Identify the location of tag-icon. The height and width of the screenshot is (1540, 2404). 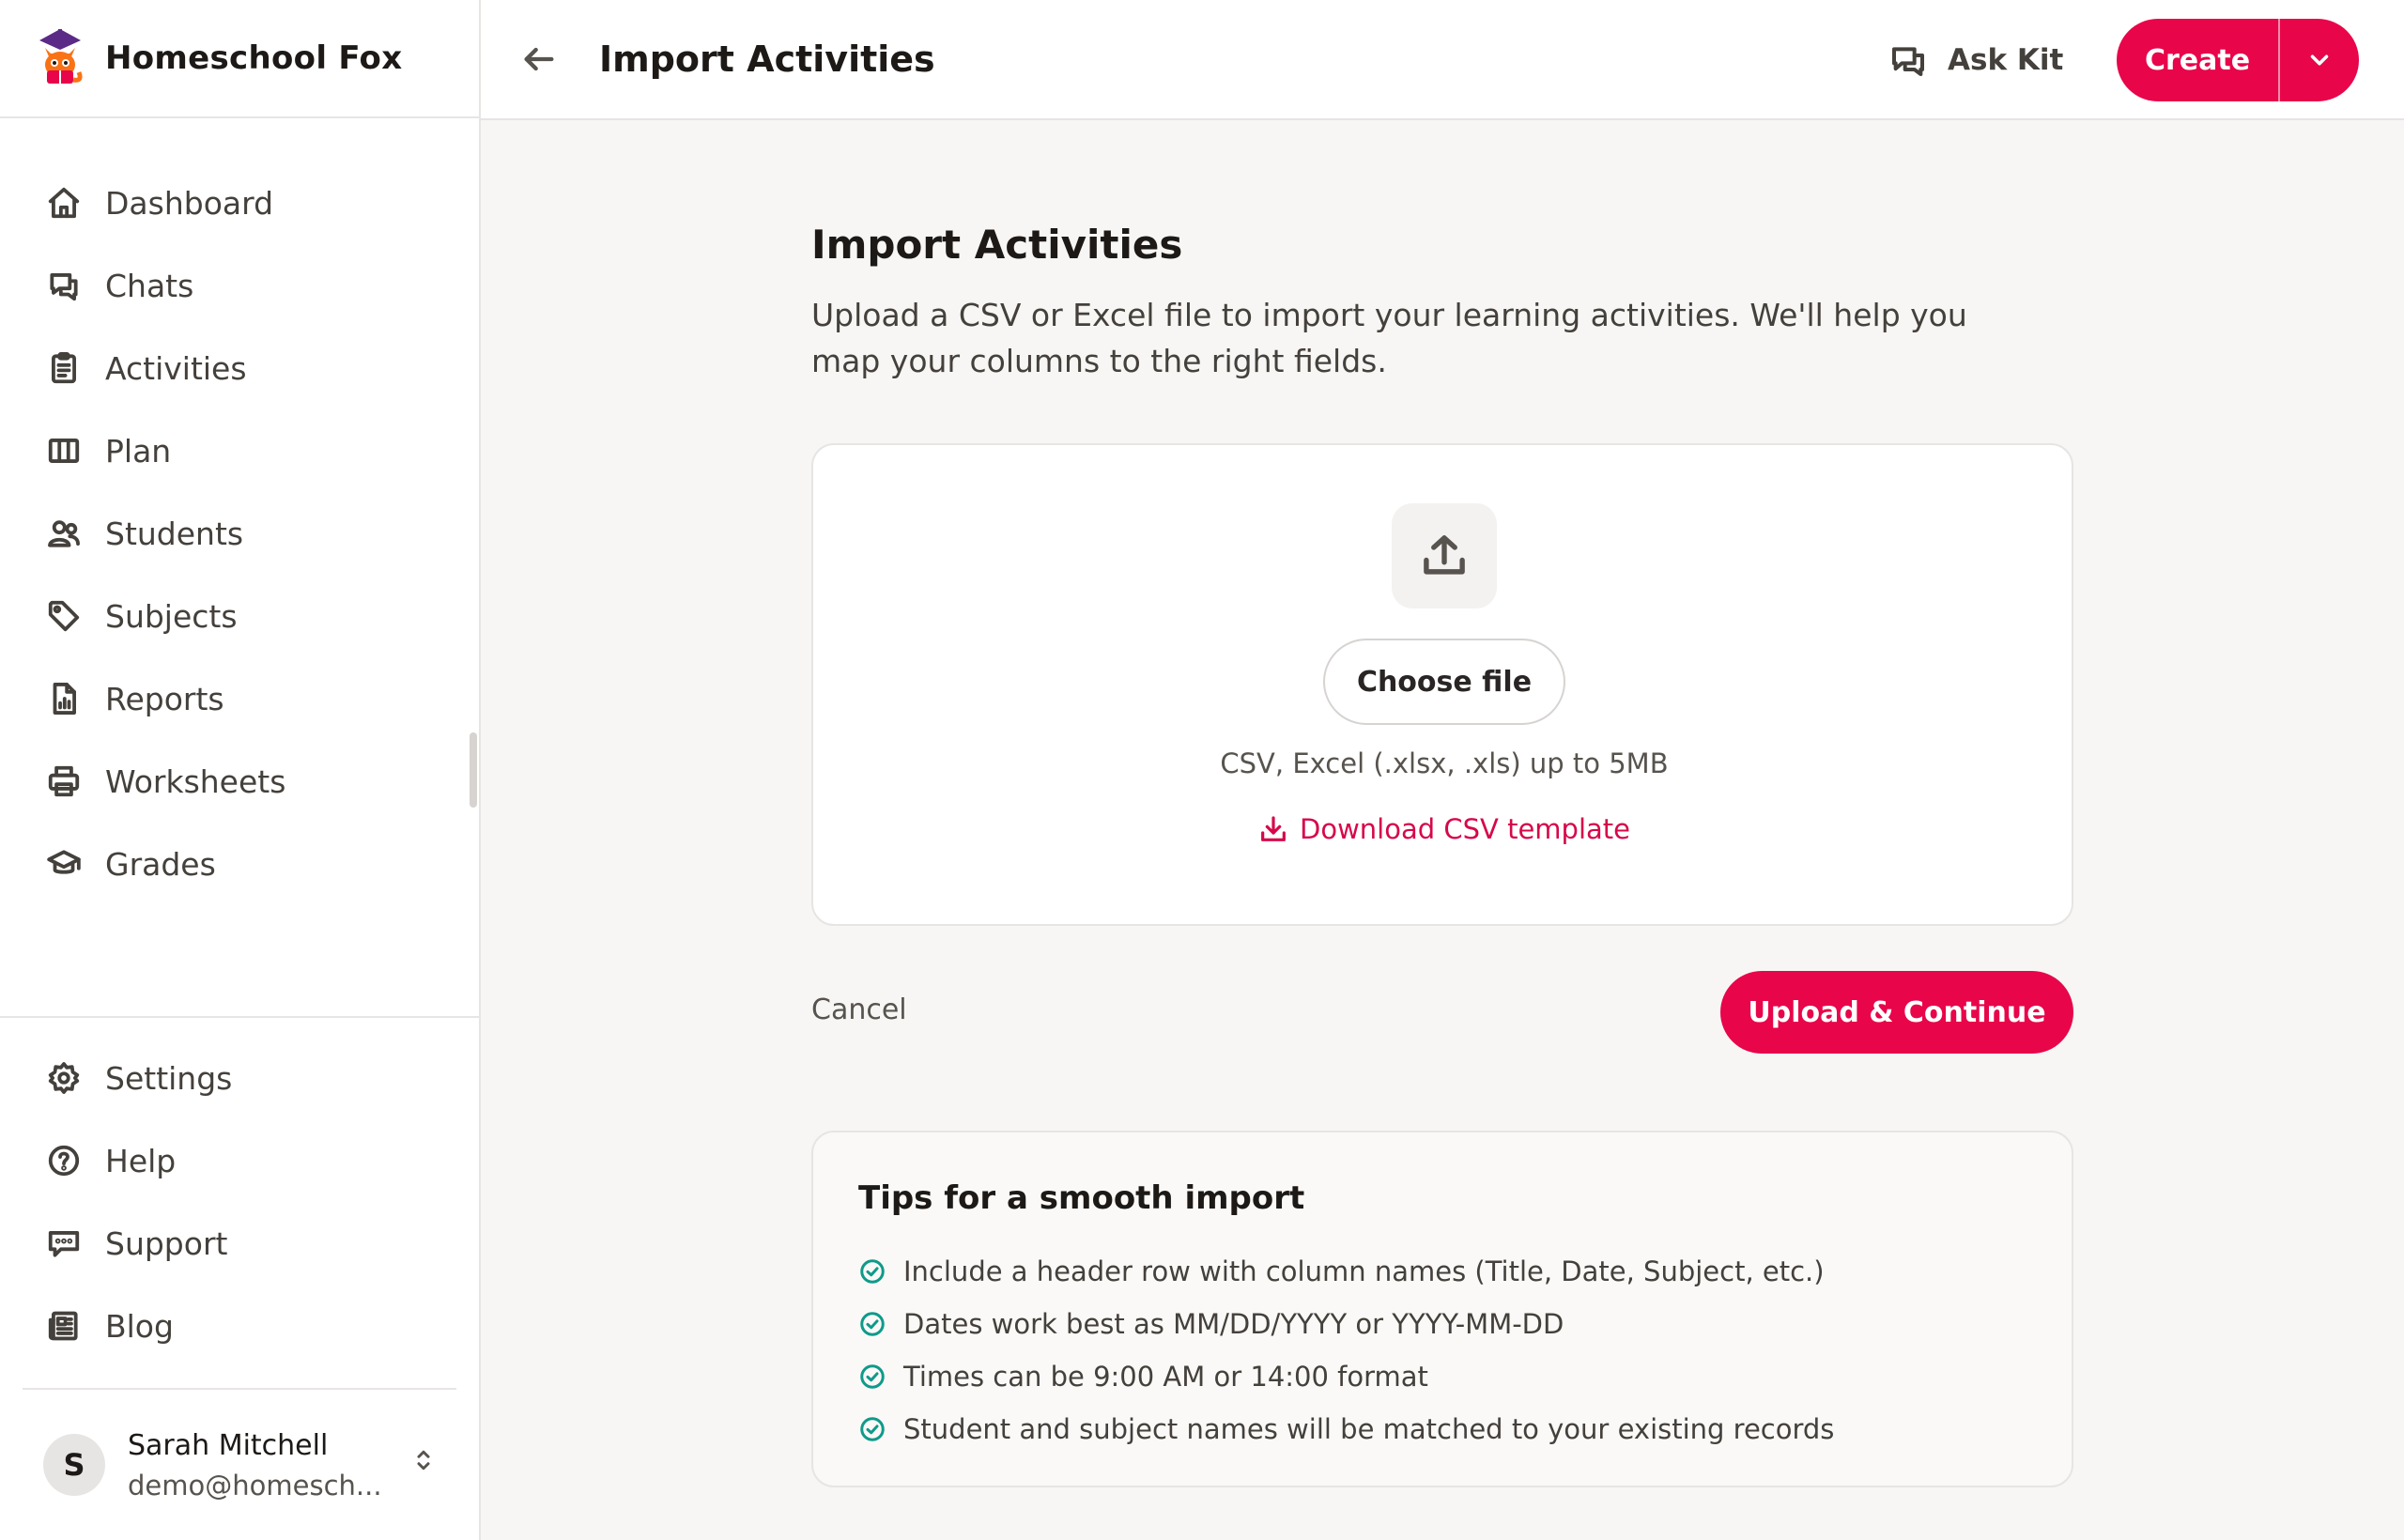
(64, 616).